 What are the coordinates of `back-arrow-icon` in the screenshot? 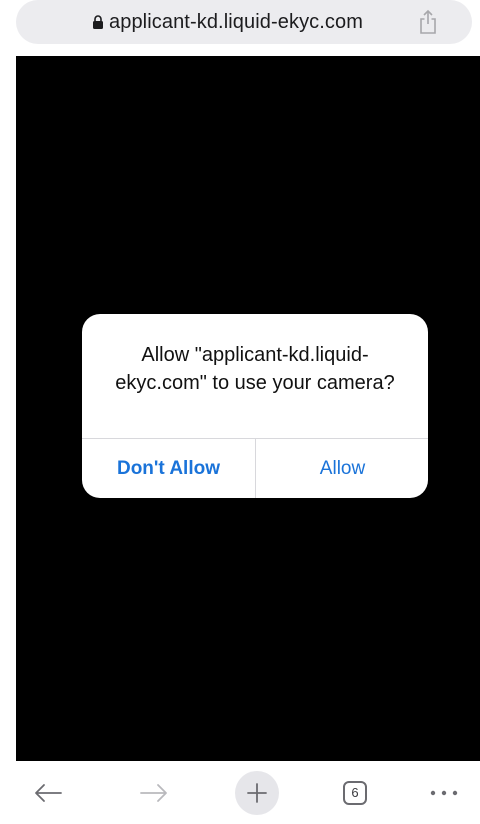 It's located at (48, 792).